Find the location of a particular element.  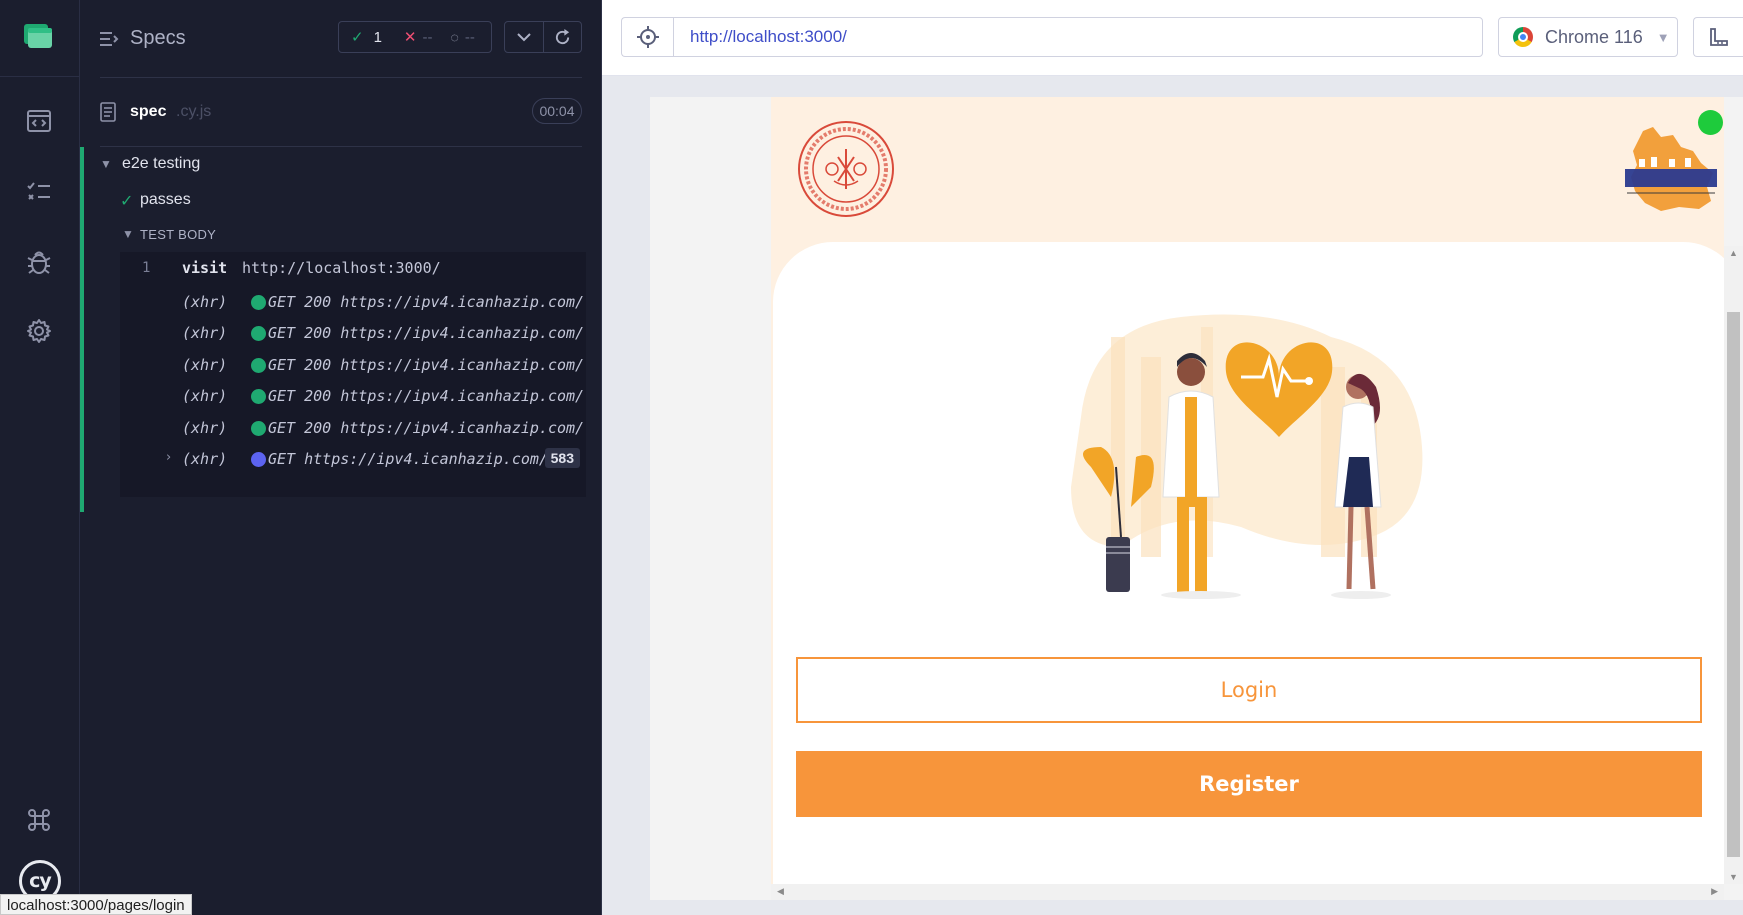

browser-toolbar: http://localhost:3000/ Chrome 116 ▼ is located at coordinates (1172, 38).